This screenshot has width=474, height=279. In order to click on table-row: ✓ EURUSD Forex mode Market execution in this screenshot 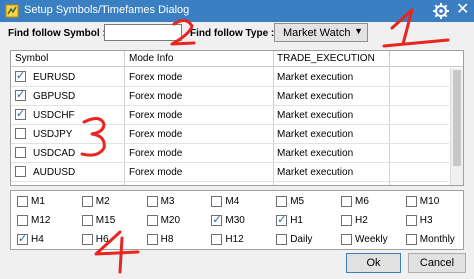, I will do `click(230, 77)`.